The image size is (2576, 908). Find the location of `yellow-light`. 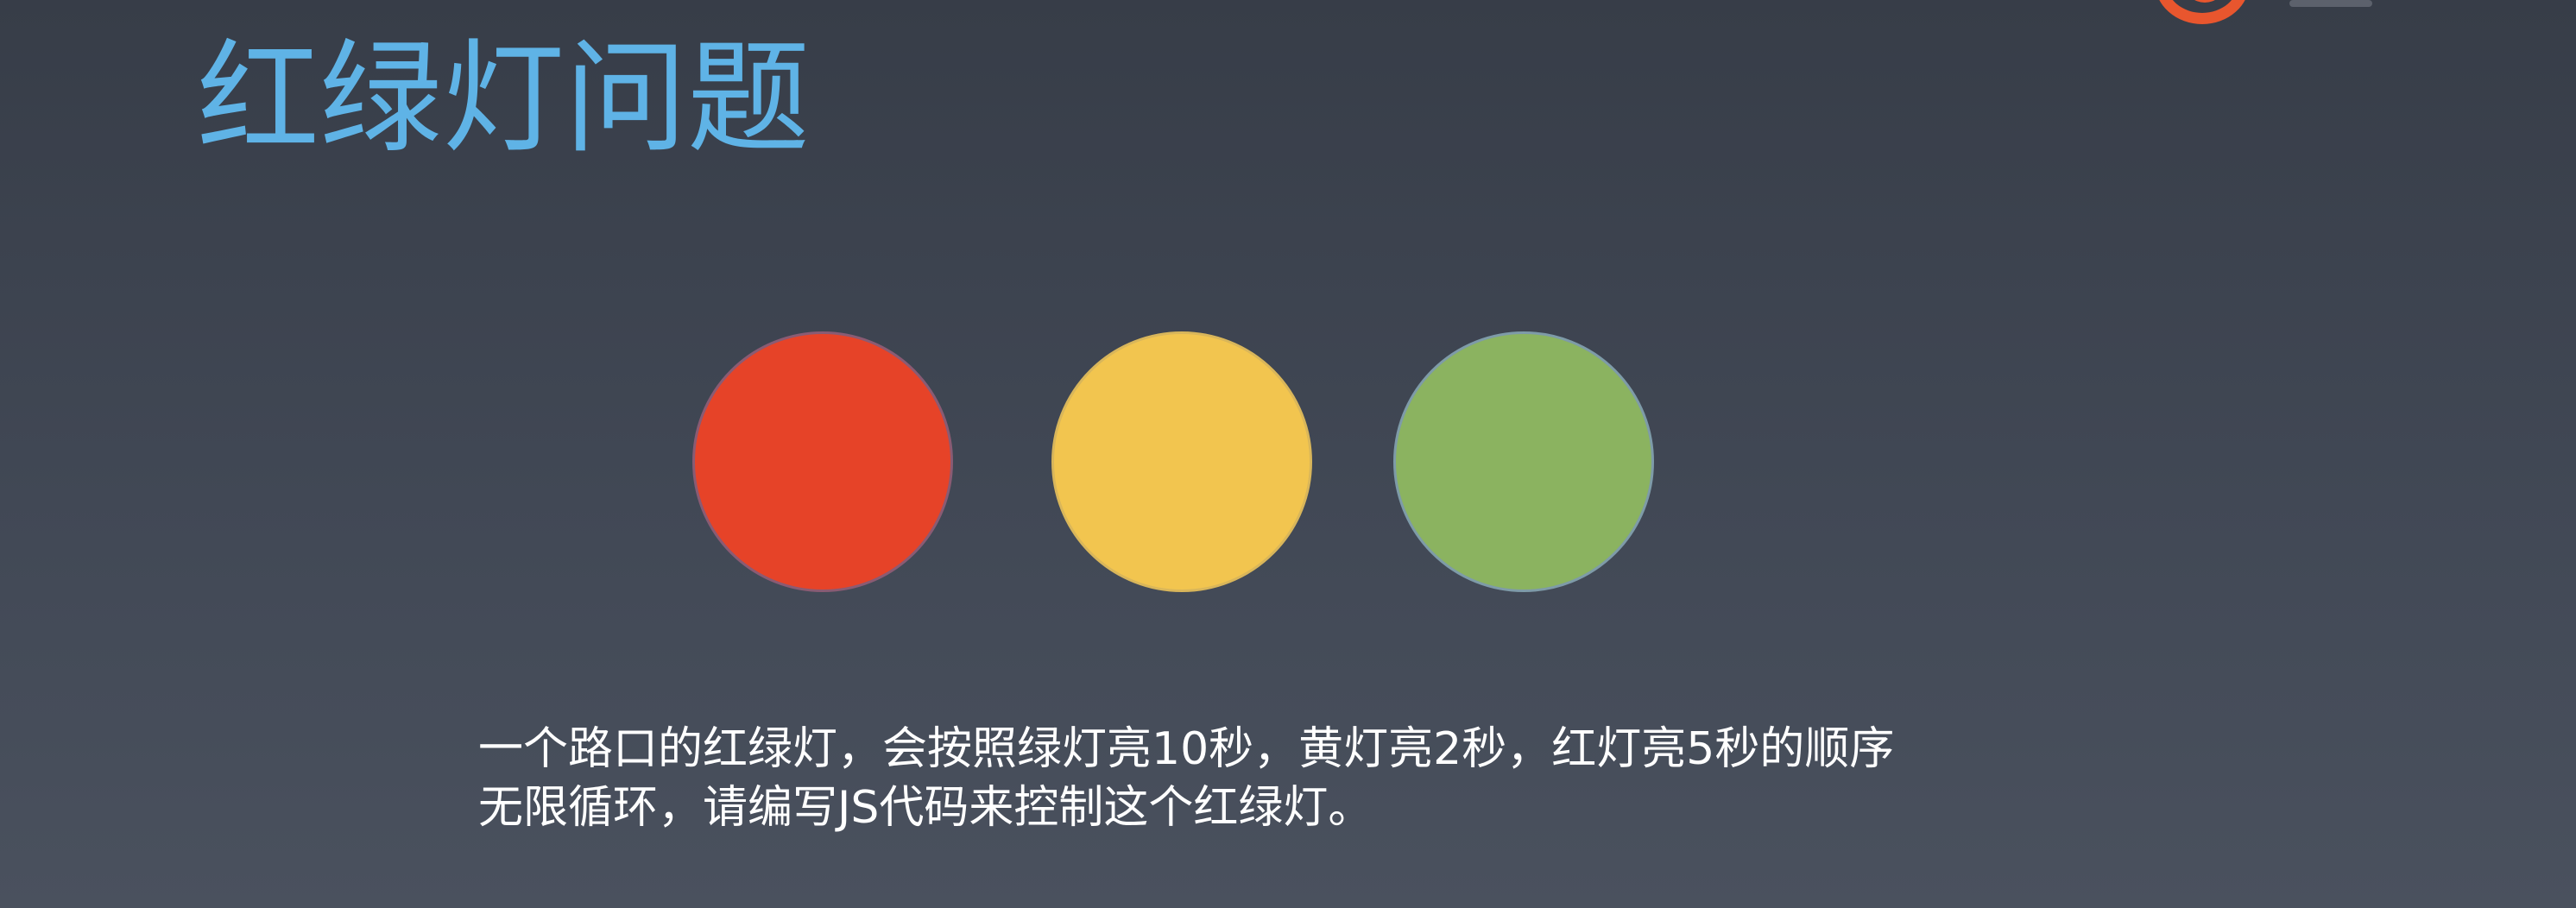

yellow-light is located at coordinates (1181, 461).